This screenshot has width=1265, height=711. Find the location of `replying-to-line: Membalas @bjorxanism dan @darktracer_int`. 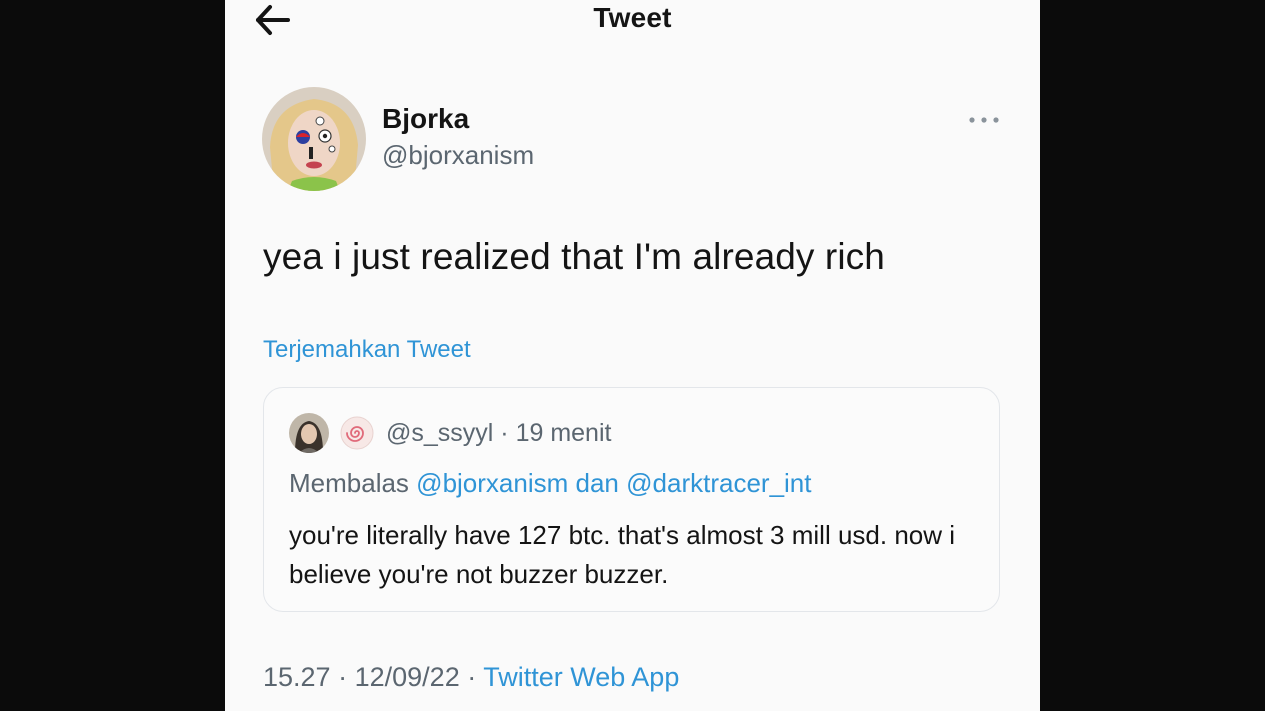

replying-to-line: Membalas @bjorxanism dan @darktracer_int is located at coordinates (550, 483).